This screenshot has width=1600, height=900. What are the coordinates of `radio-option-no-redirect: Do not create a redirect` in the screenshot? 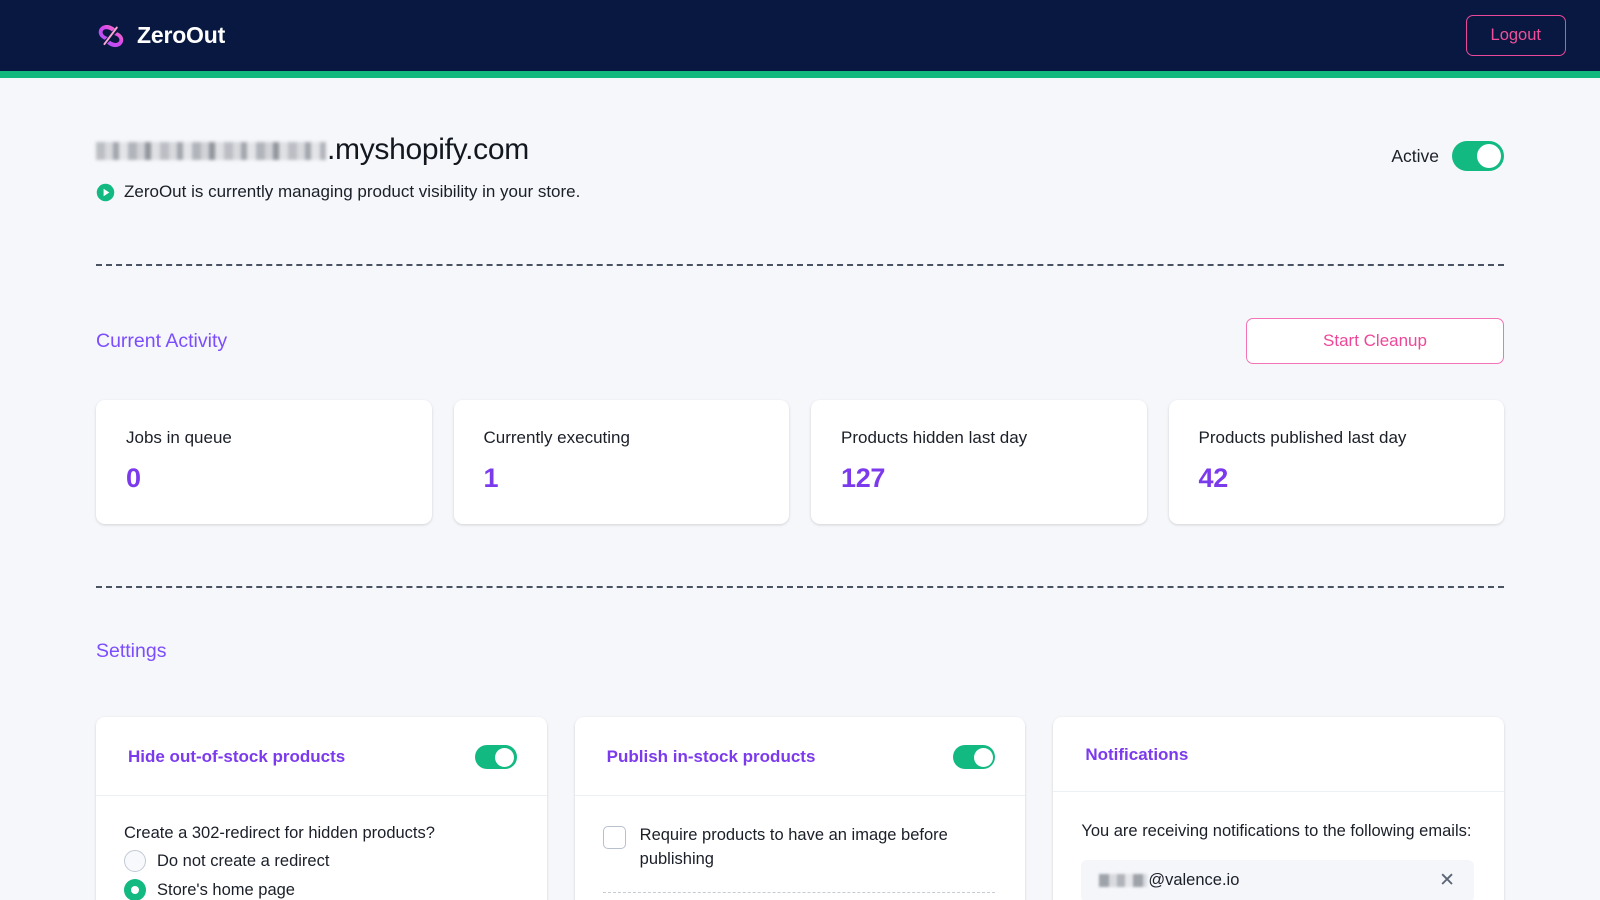 It's located at (320, 861).